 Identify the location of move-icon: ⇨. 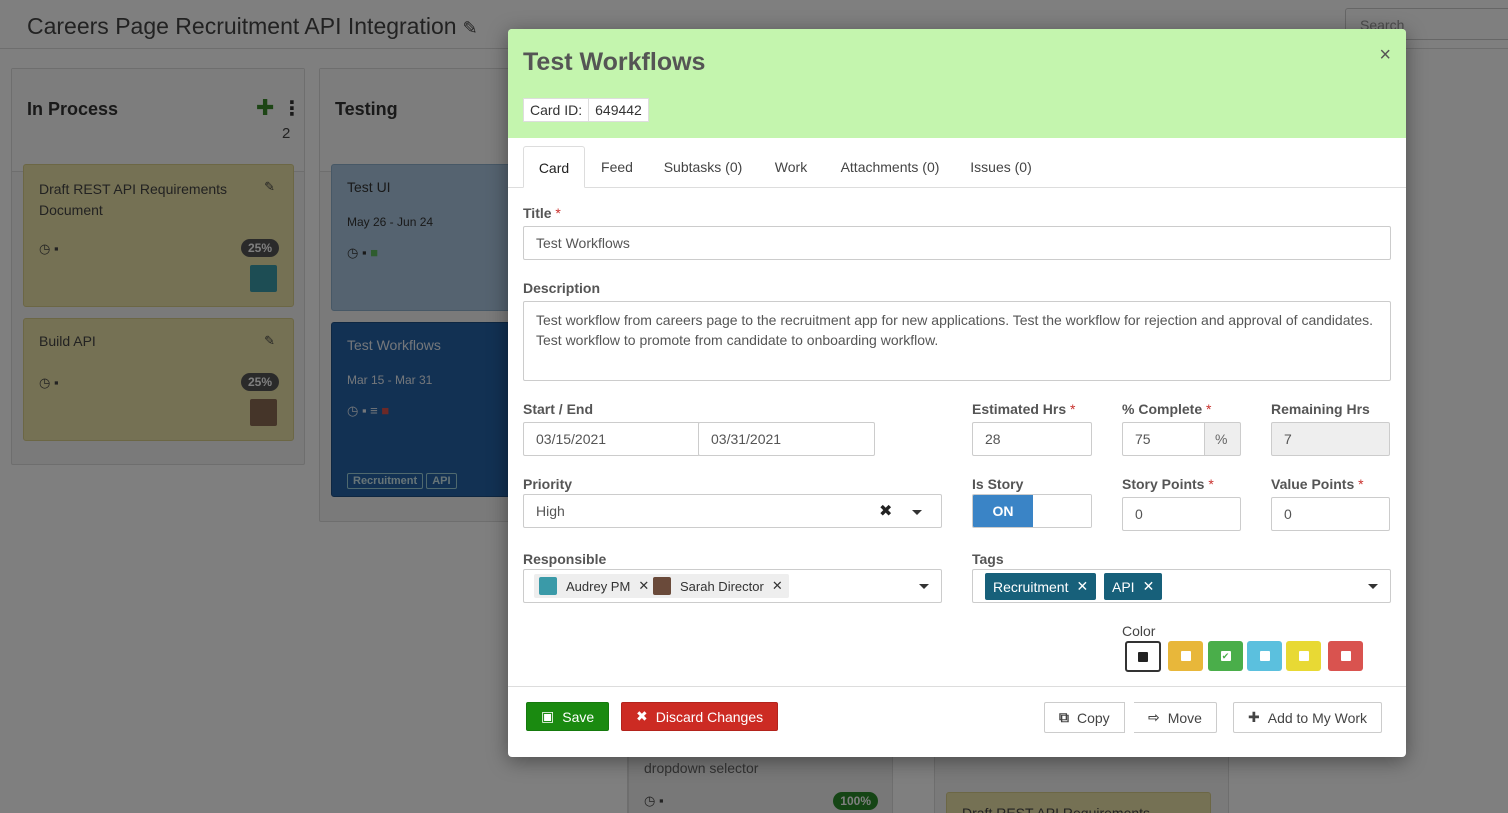
(1154, 717).